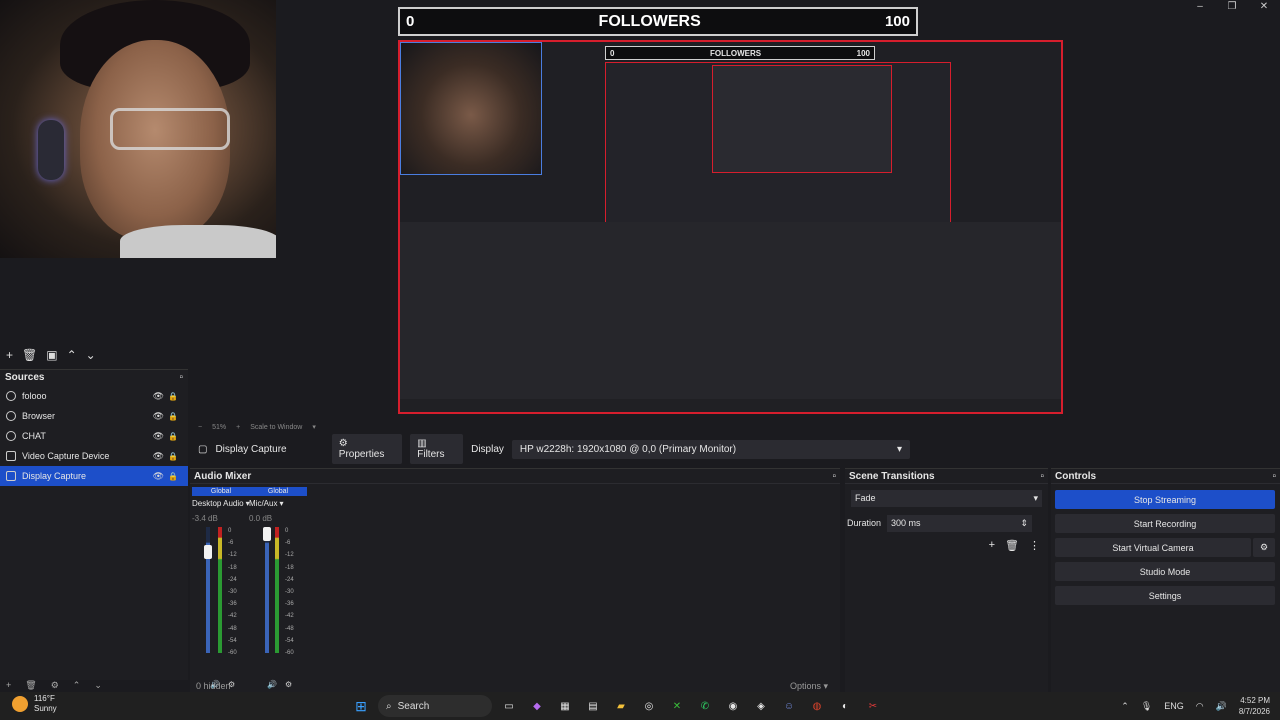 This screenshot has height=720, width=1280. Describe the element at coordinates (865, 498) in the screenshot. I see `transition-value: Fade` at that location.